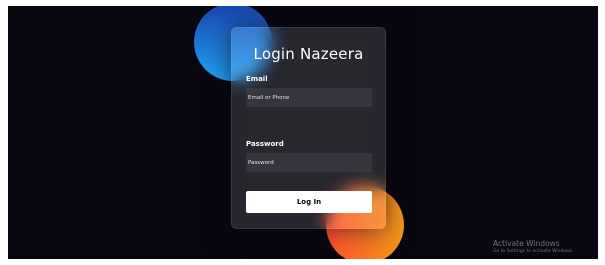 The height and width of the screenshot is (265, 605). I want to click on email-label: Email, so click(257, 79).